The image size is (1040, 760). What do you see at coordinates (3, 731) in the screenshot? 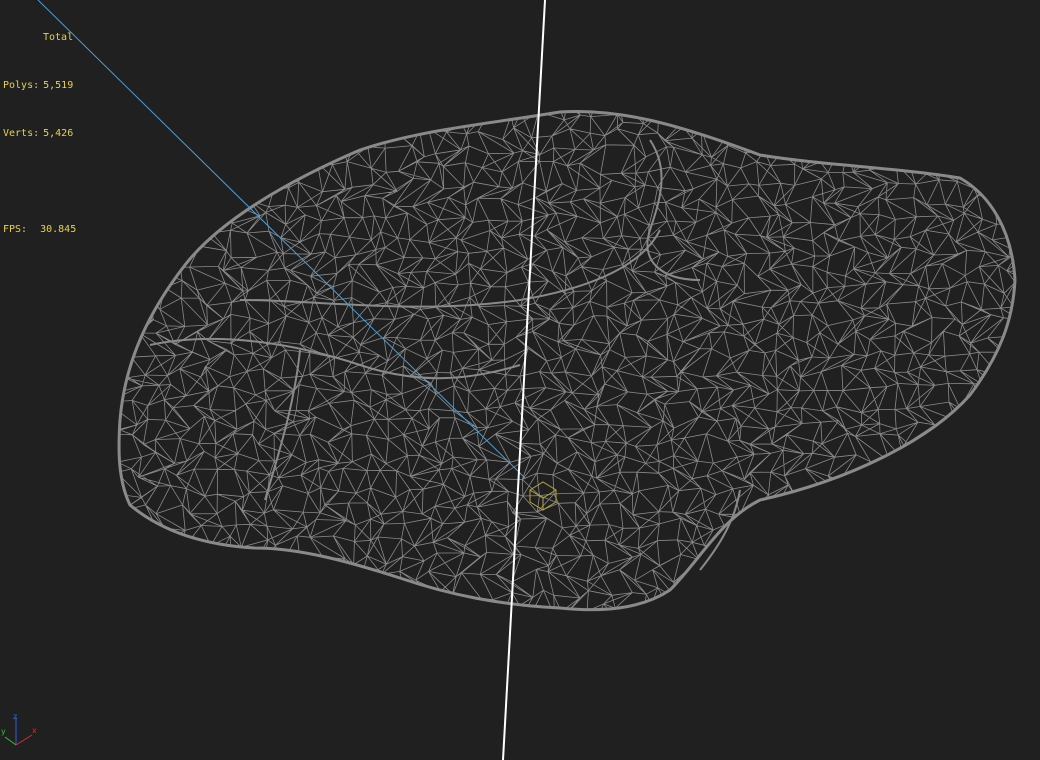
I see `axis-y-label: y` at bounding box center [3, 731].